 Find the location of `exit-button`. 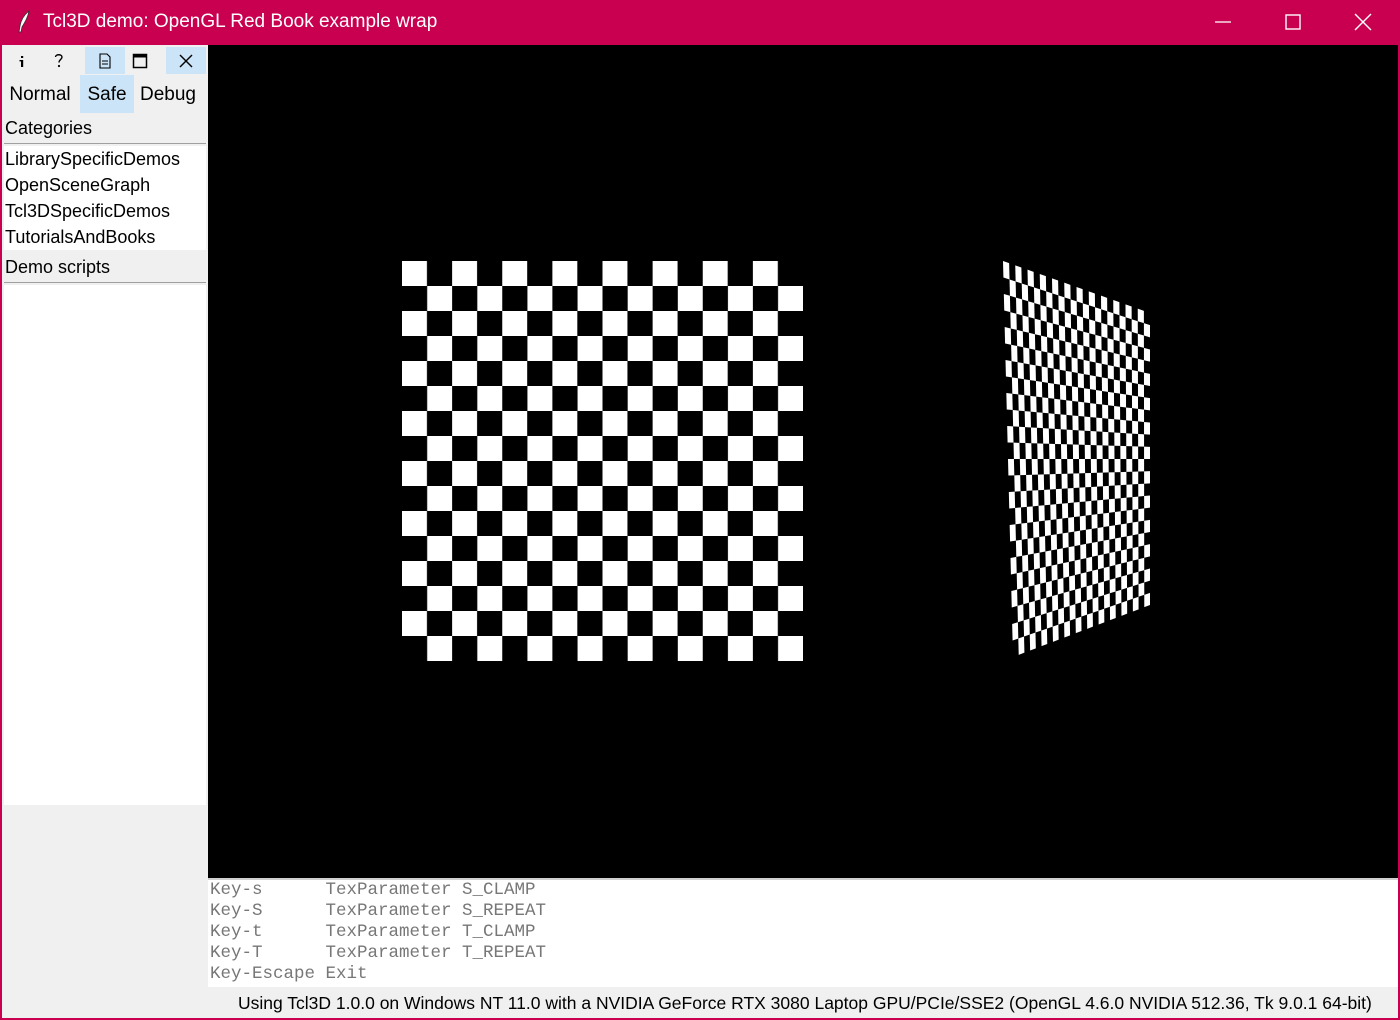

exit-button is located at coordinates (186, 60).